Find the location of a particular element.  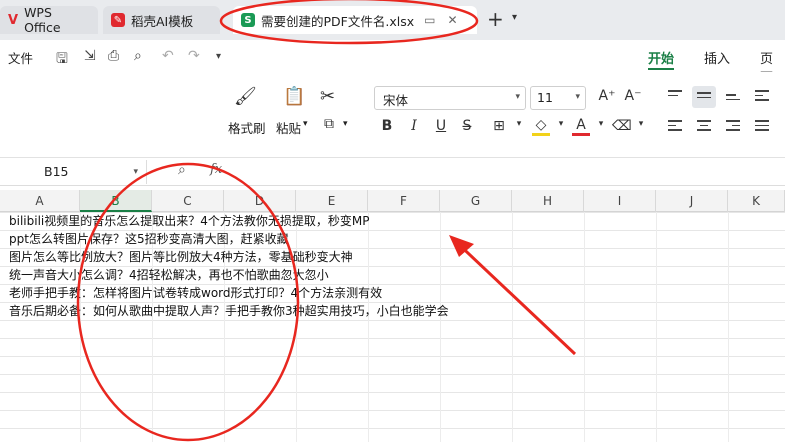

column-header-k: K is located at coordinates (756, 201).